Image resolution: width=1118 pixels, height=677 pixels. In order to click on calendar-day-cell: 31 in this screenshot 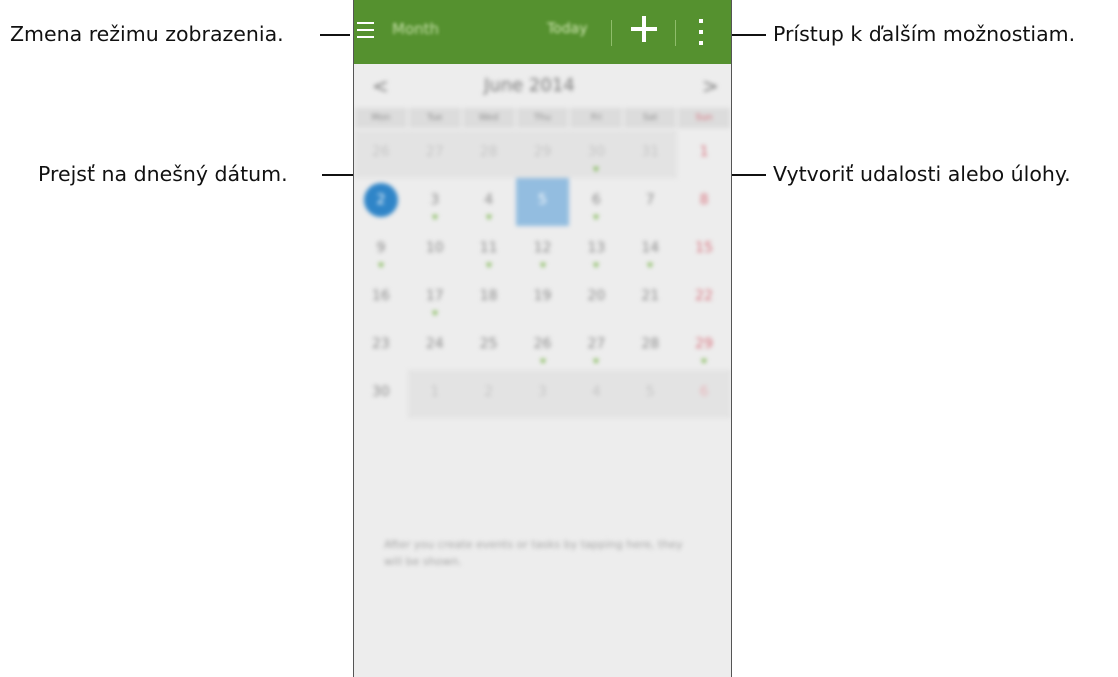, I will do `click(650, 154)`.